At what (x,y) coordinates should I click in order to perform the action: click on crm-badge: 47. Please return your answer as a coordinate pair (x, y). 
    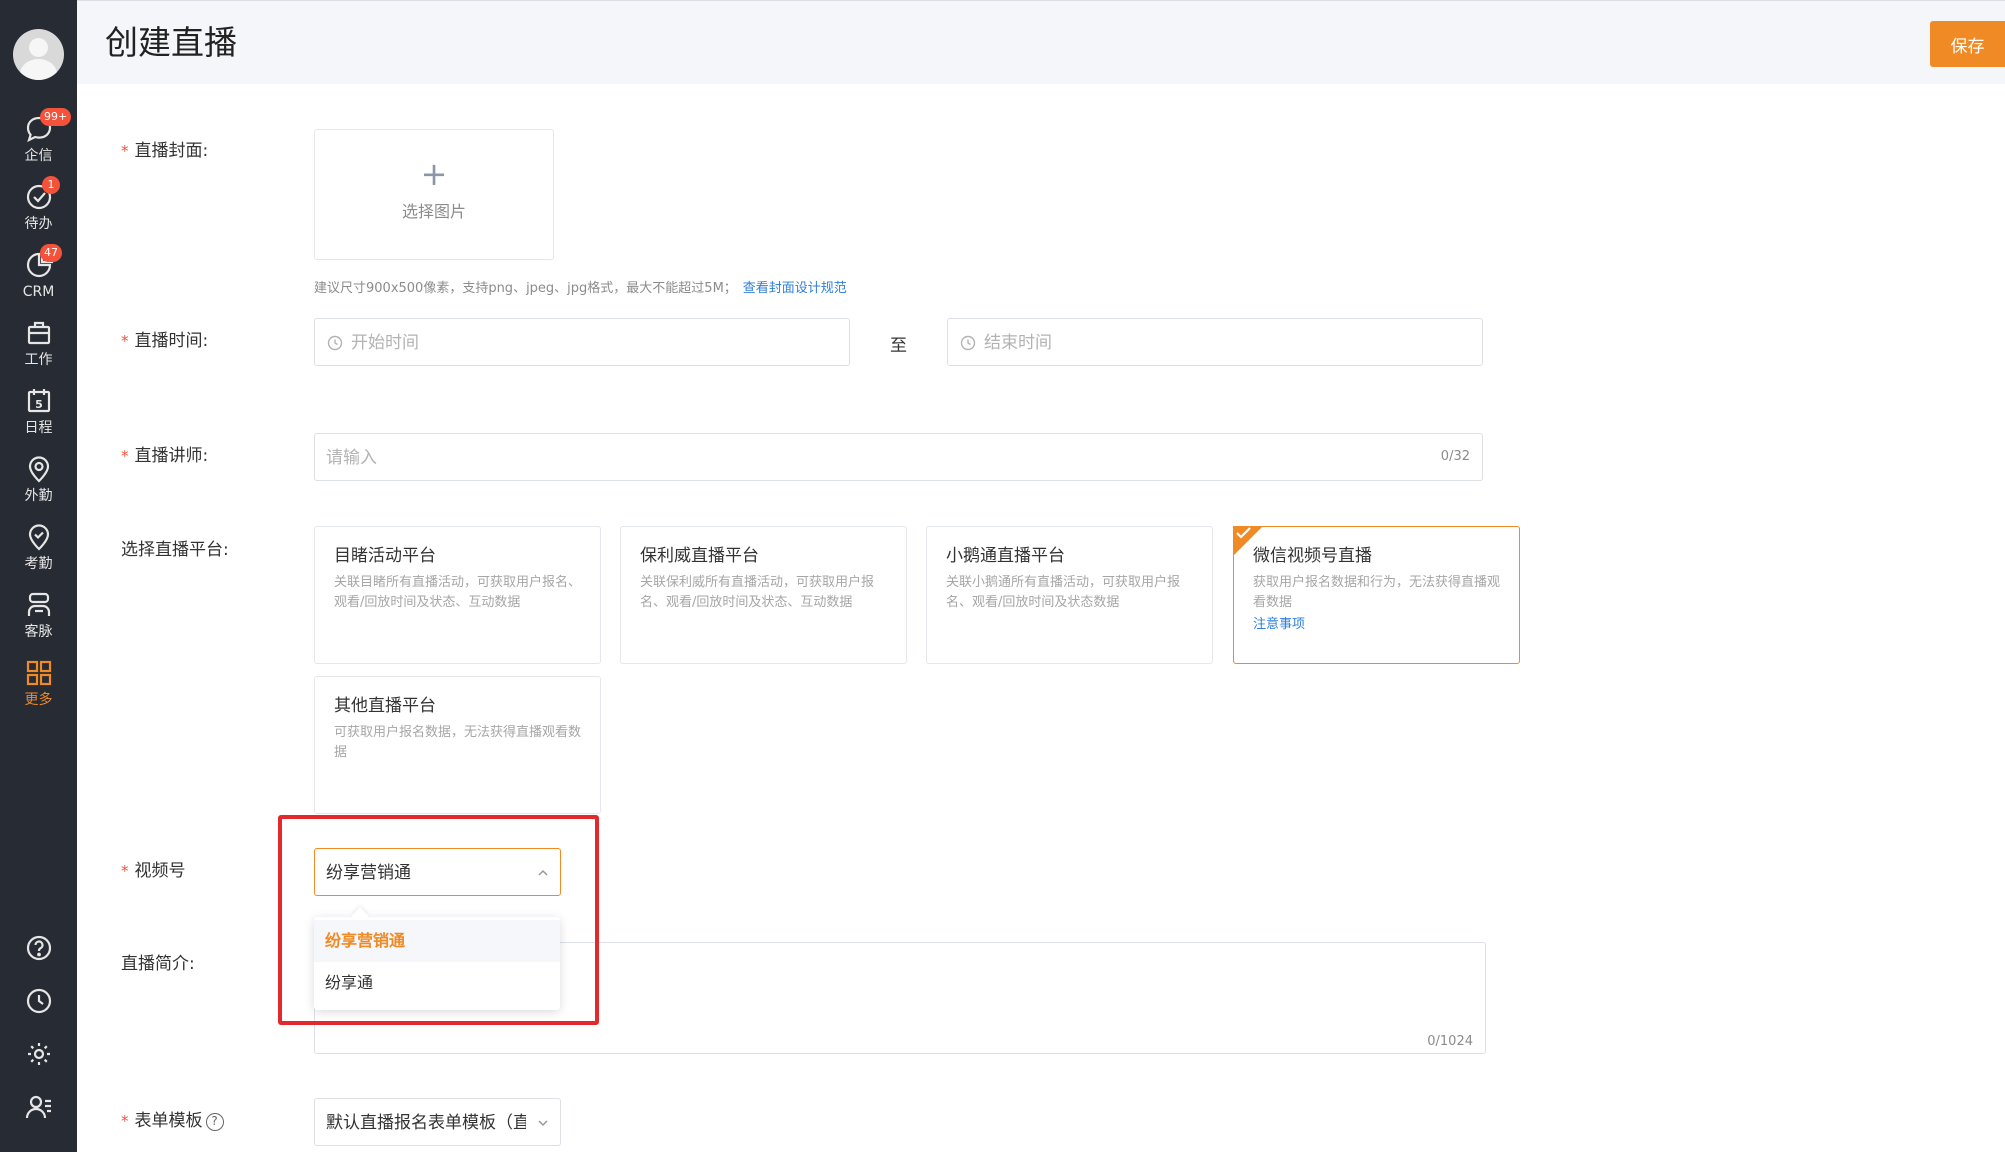
    Looking at the image, I should click on (51, 253).